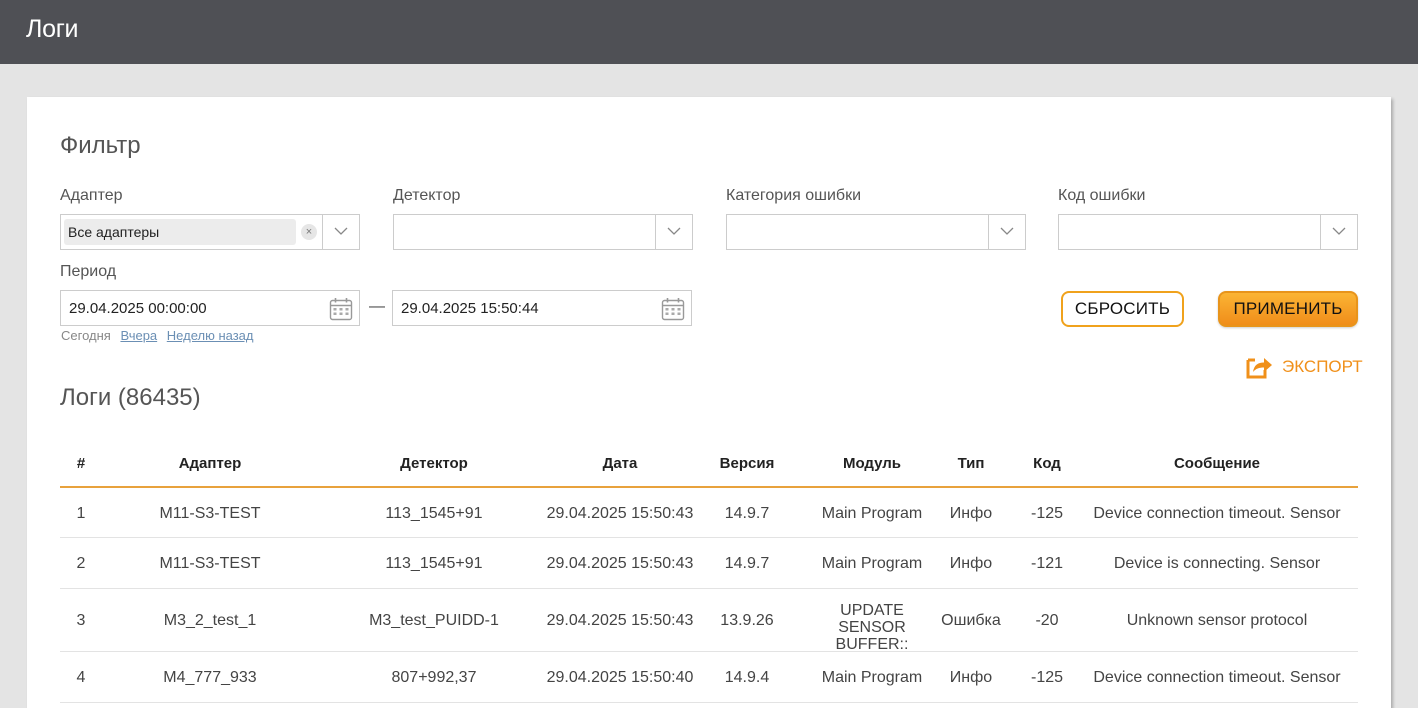 This screenshot has width=1418, height=708. I want to click on error-category-label: Категория ошибки, so click(794, 195).